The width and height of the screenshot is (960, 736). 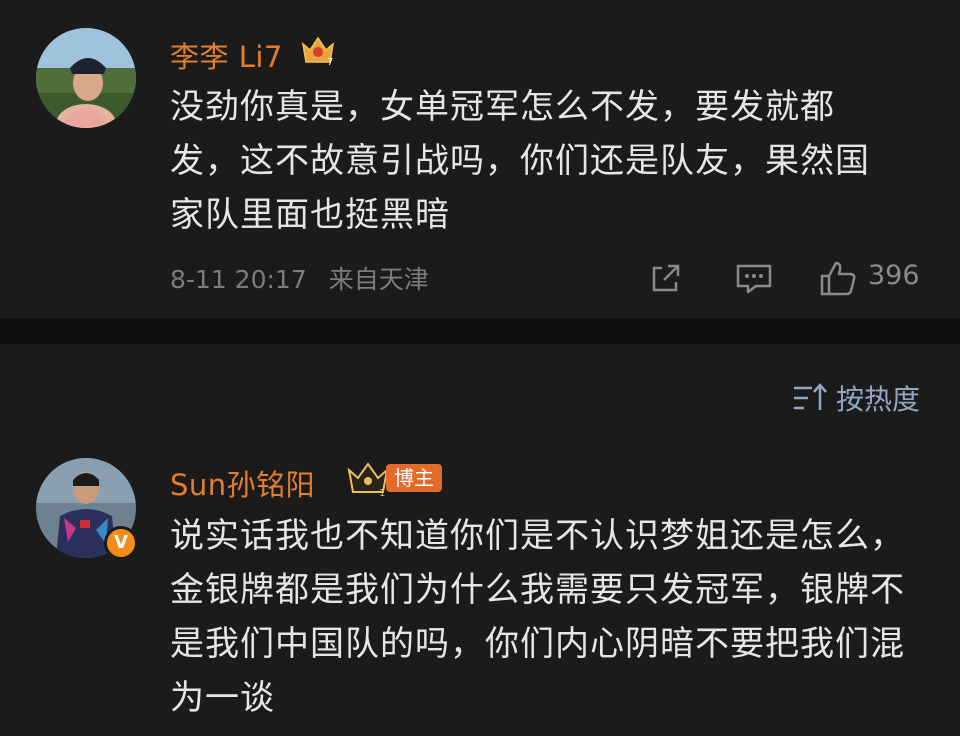 I want to click on comment-meta: 8-11 20:17 来自天津, so click(x=299, y=278).